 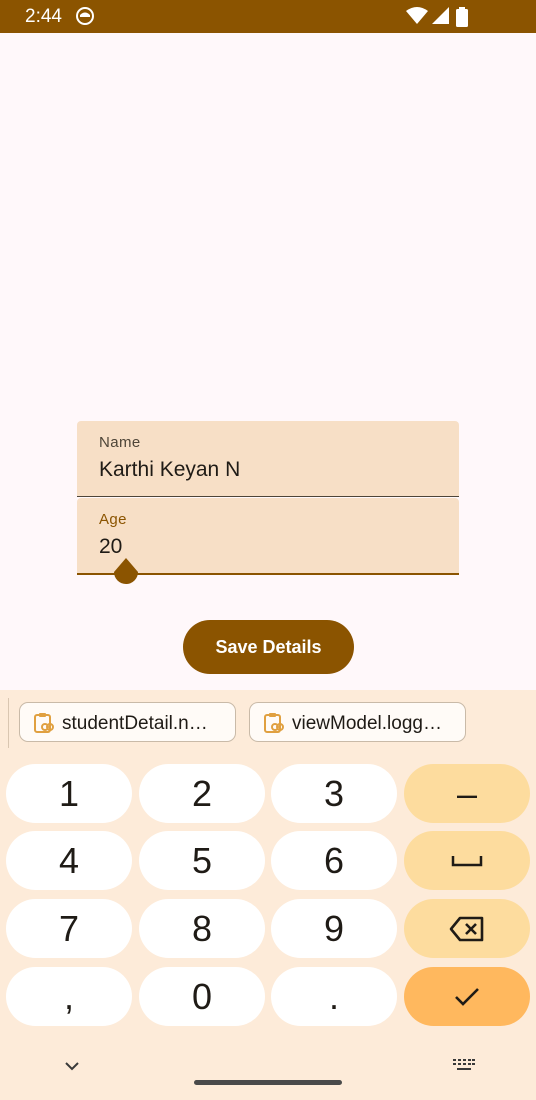 What do you see at coordinates (268, 647) in the screenshot?
I see `save-details-button: Save Details` at bounding box center [268, 647].